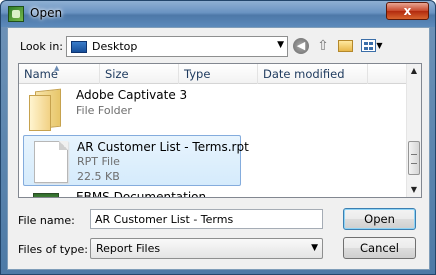 The width and height of the screenshot is (436, 275). Describe the element at coordinates (163, 147) in the screenshot. I see `item-name: AR Customer List - Terms.rpt` at that location.